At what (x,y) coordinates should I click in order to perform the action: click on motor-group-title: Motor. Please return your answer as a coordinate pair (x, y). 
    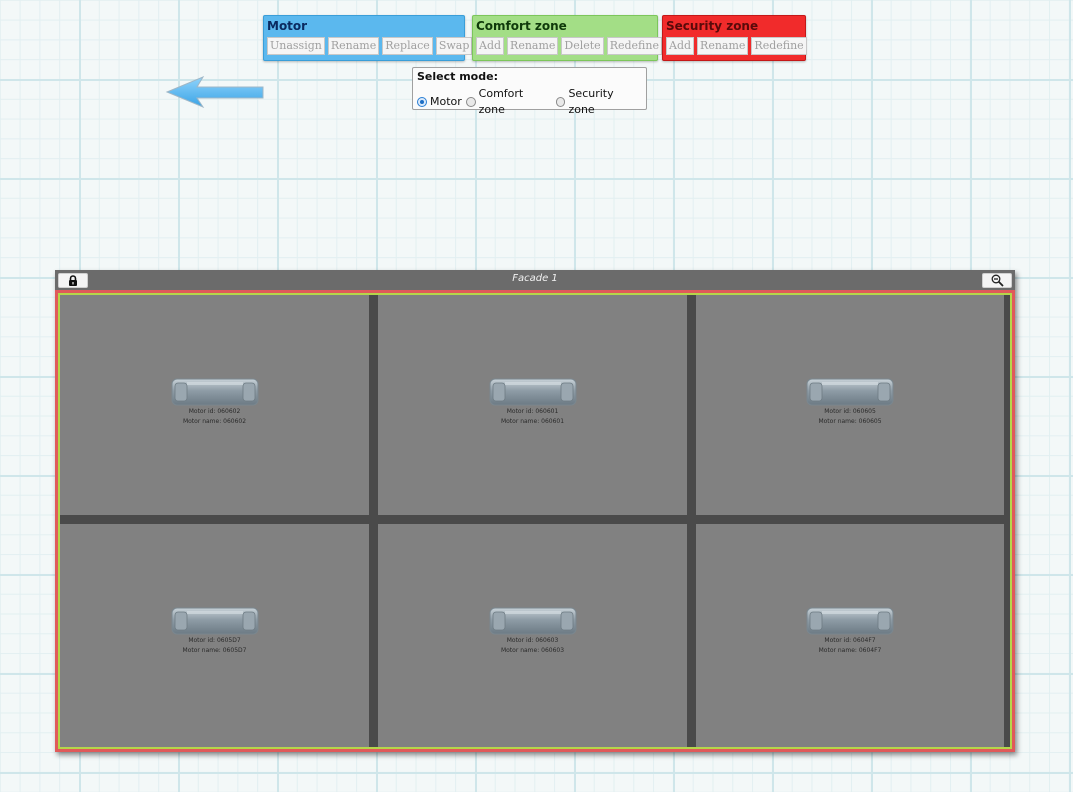
    Looking at the image, I should click on (287, 26).